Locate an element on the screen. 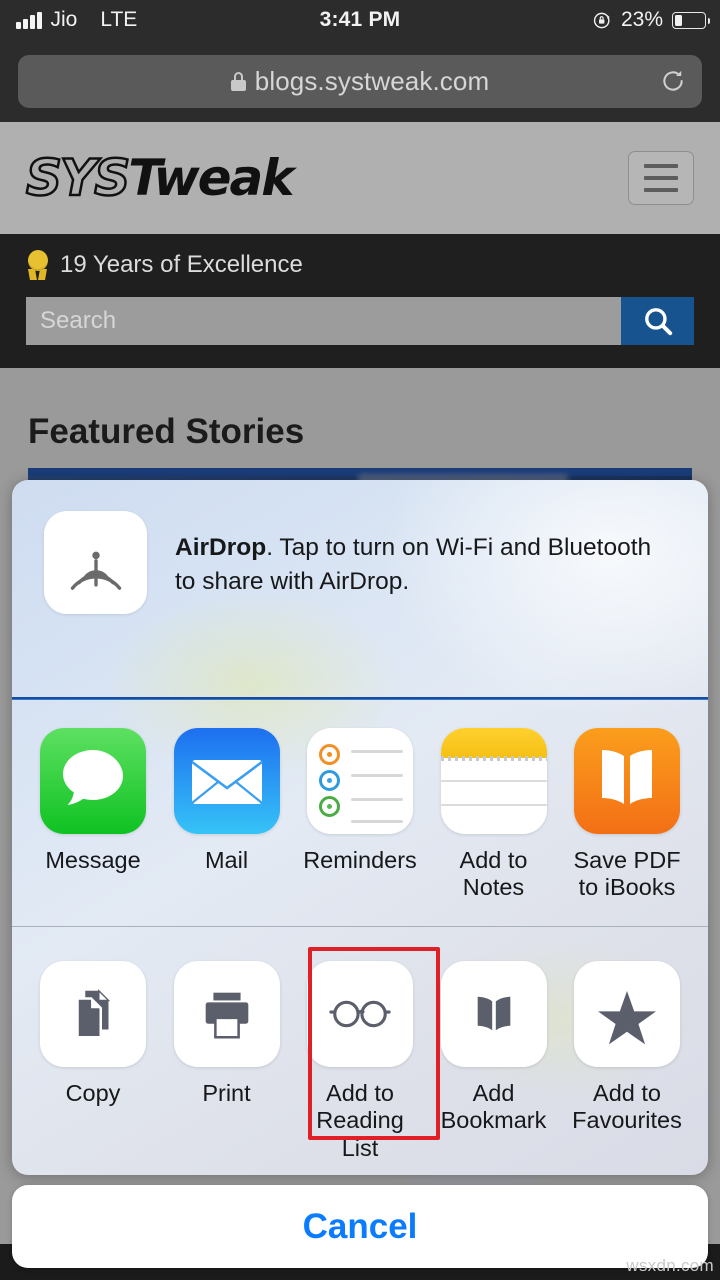 This screenshot has height=1280, width=720. share-action-bookmark: Add Bookmark is located at coordinates (494, 1048).